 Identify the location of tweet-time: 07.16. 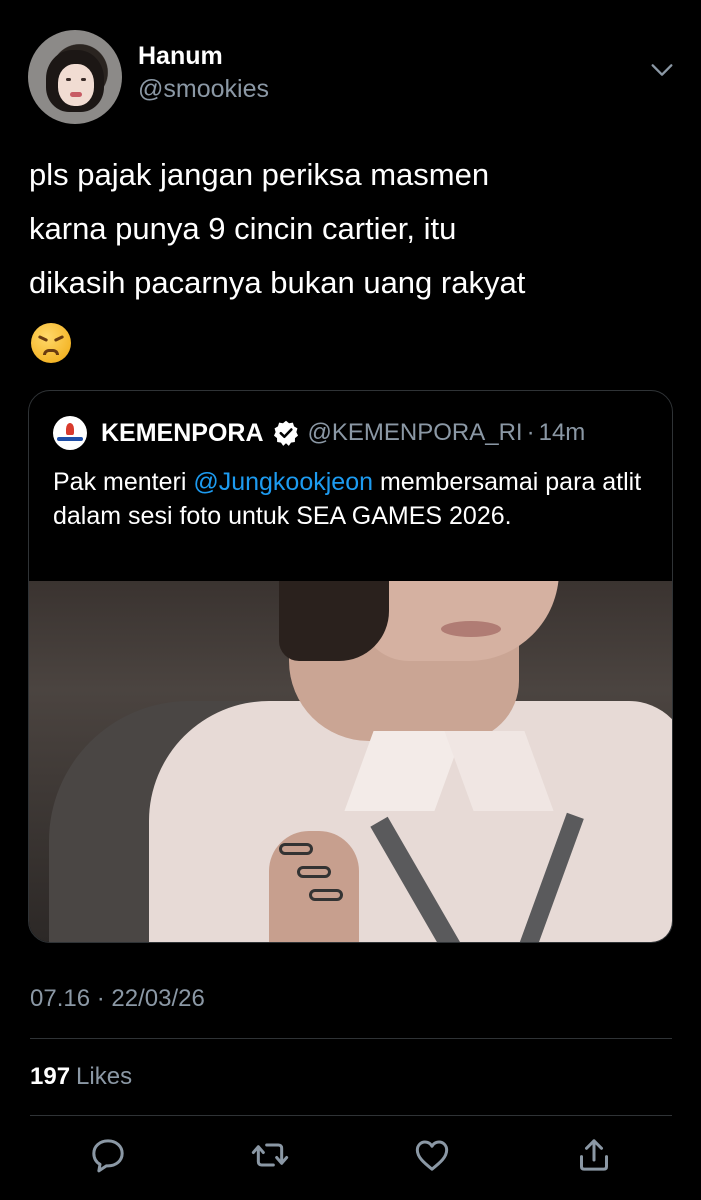
(60, 998).